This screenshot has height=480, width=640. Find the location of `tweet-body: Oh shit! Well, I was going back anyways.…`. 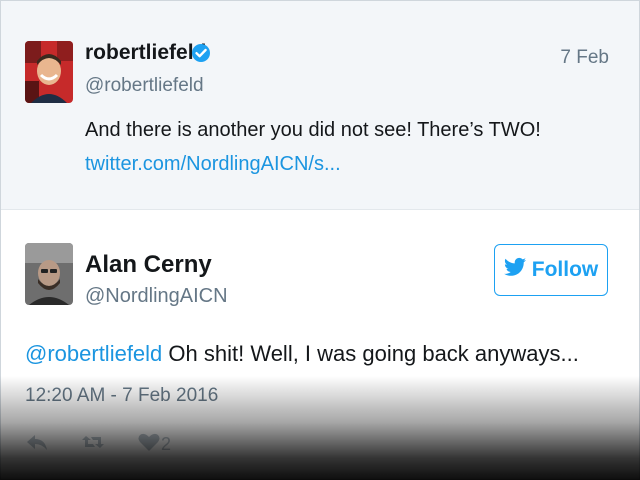

tweet-body: Oh shit! Well, I was going back anyways.… is located at coordinates (370, 353).